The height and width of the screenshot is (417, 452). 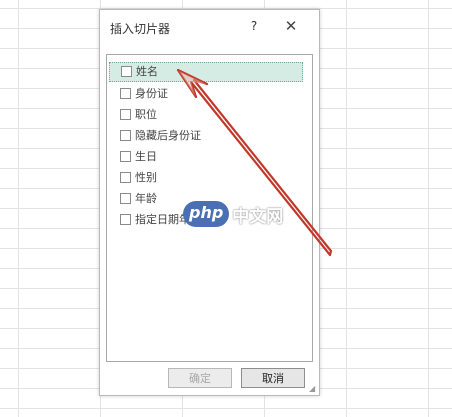 I want to click on field-label: 身份证, so click(x=151, y=93).